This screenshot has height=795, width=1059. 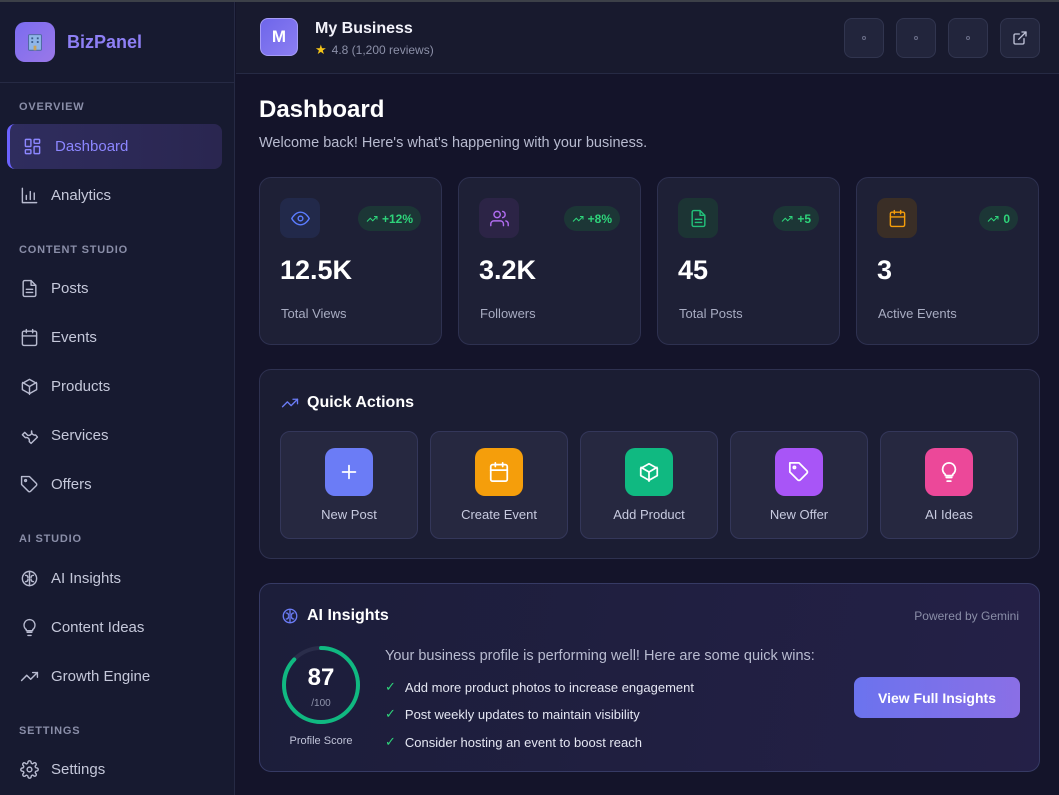 I want to click on sidebar-item-content-ideas: Content Ideas, so click(x=114, y=627).